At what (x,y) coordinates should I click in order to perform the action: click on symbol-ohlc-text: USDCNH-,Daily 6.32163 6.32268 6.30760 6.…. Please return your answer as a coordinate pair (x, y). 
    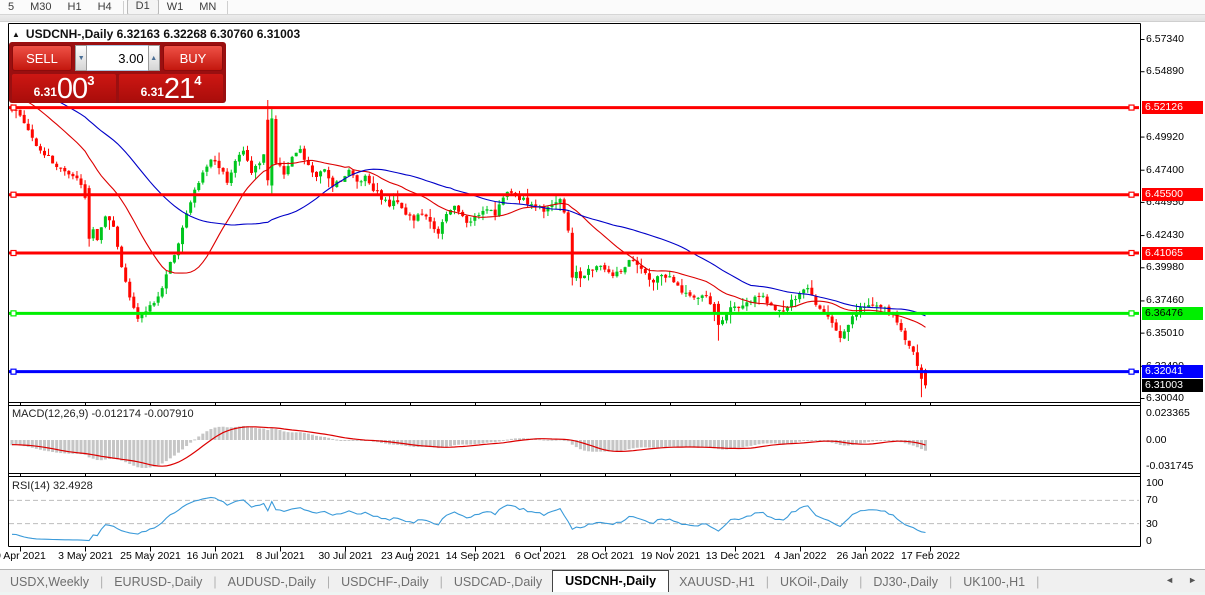
    Looking at the image, I should click on (163, 34).